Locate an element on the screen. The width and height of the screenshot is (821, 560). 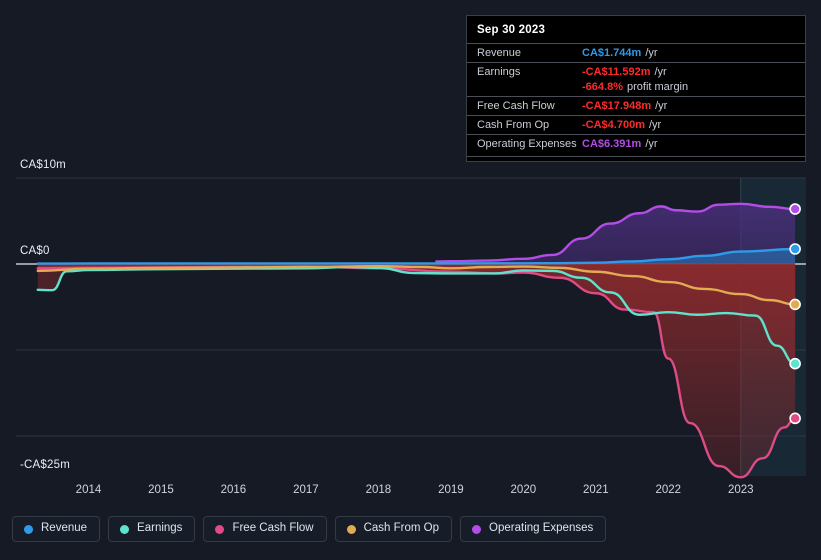
legend-item-label: Cash From Op is located at coordinates (401, 528).